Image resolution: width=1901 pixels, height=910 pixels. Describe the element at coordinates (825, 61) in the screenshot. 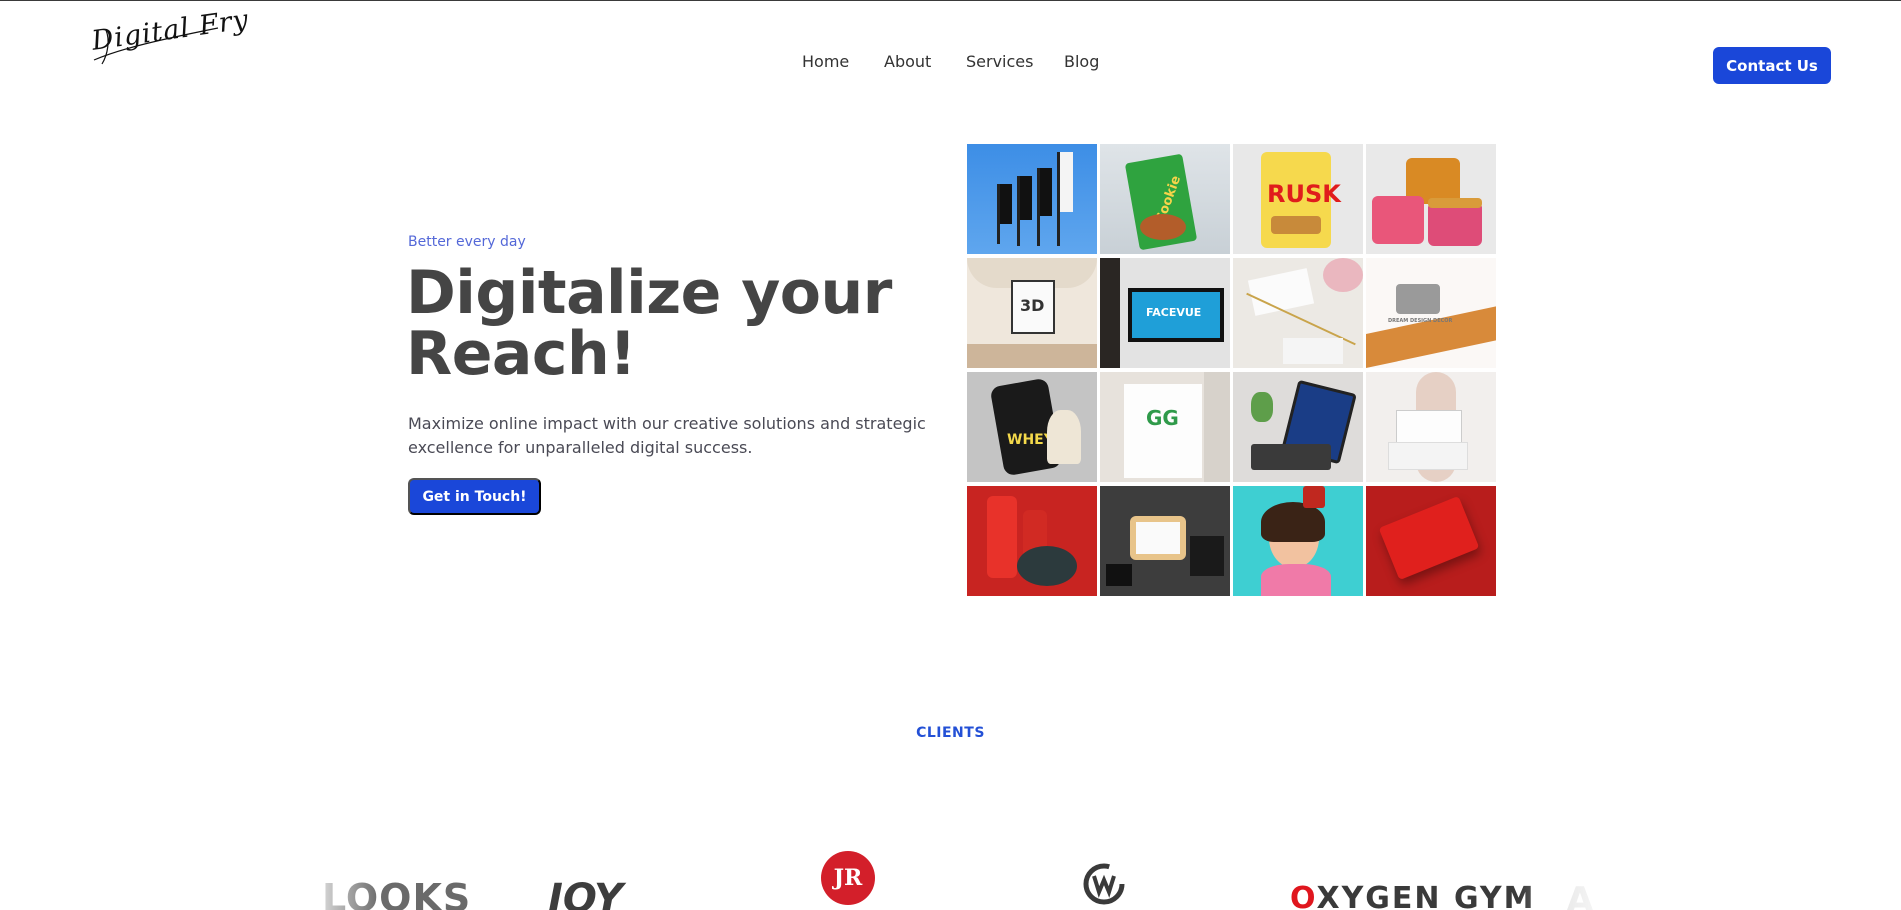

I see `nav-item-home: Home` at that location.